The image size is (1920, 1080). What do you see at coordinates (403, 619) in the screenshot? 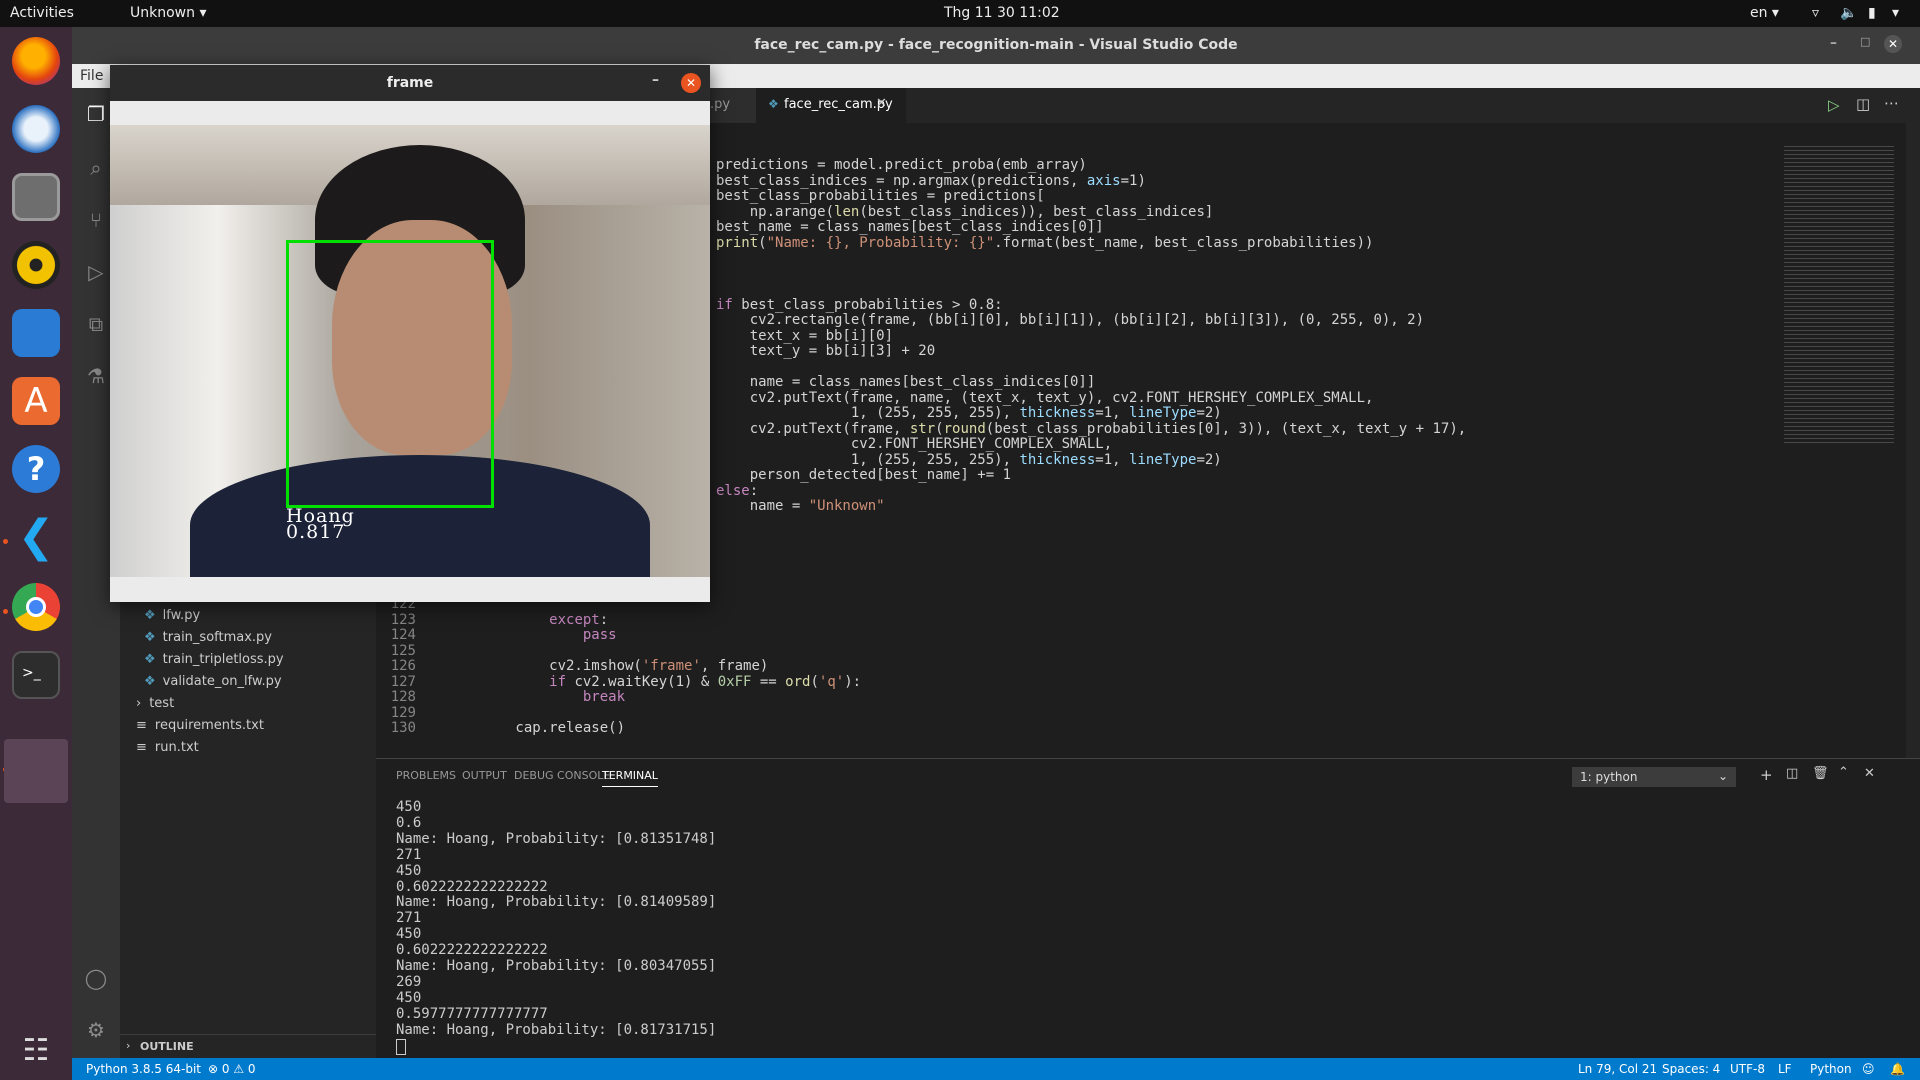
I see `line-number: 123` at bounding box center [403, 619].